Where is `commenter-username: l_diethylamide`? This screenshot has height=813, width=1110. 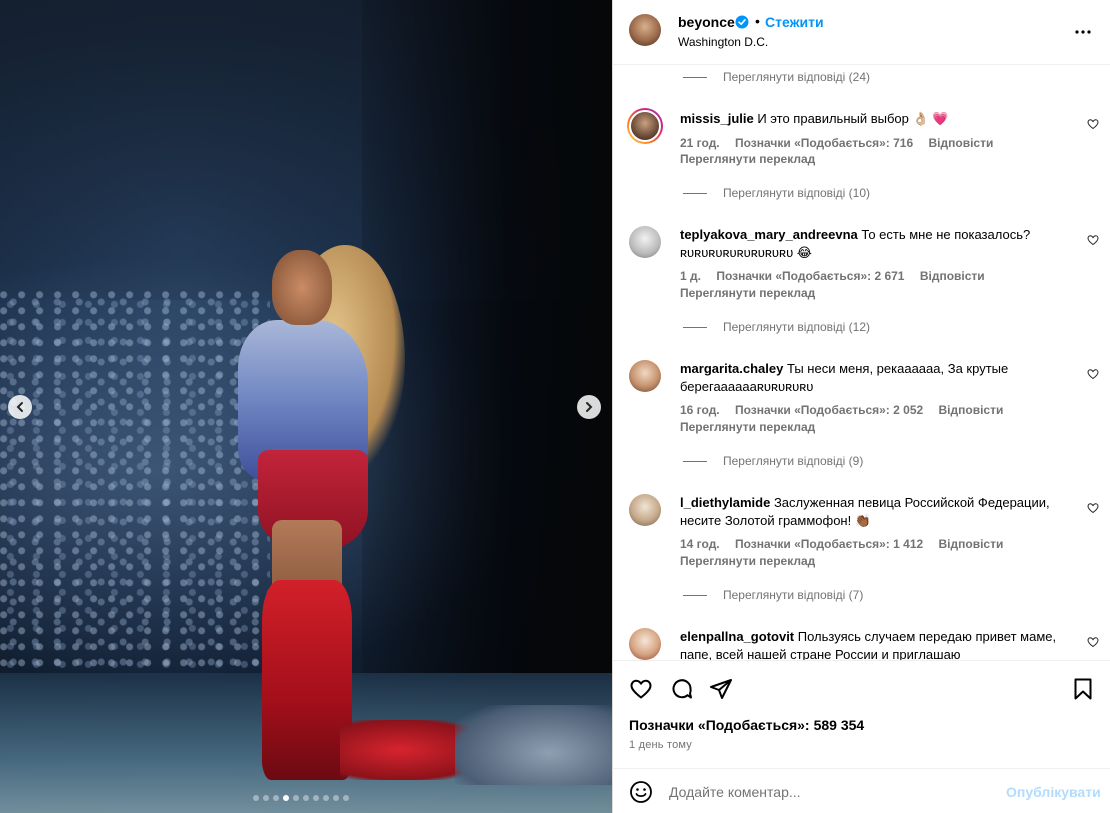
commenter-username: l_diethylamide is located at coordinates (725, 502).